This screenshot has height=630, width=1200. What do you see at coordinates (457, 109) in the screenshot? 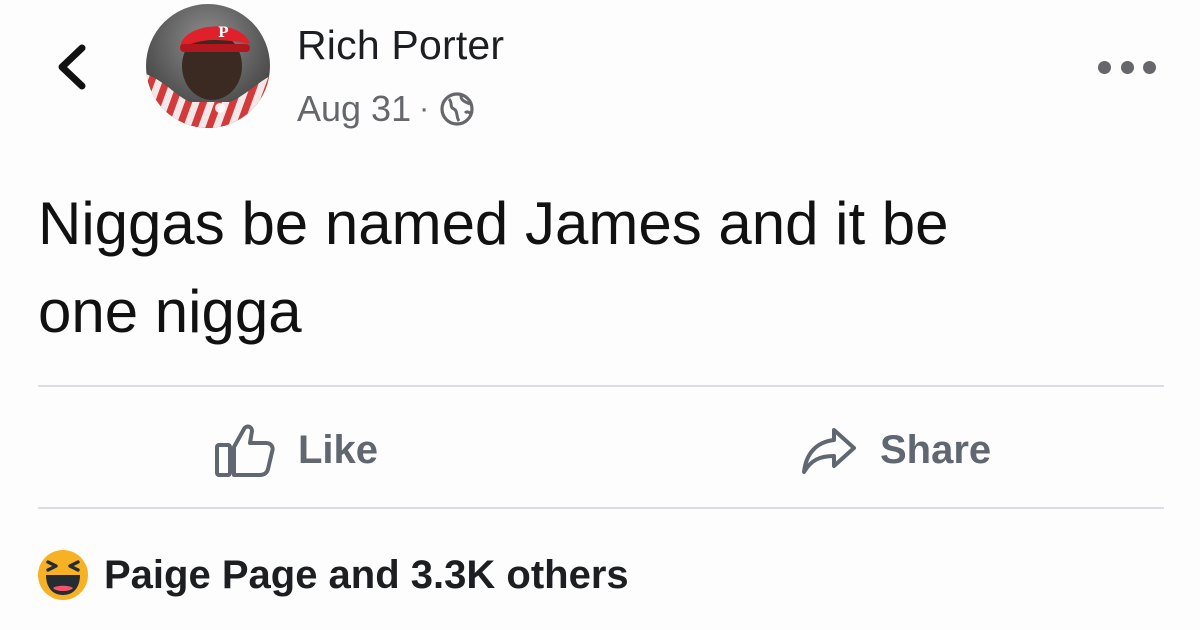
I see `globe-icon` at bounding box center [457, 109].